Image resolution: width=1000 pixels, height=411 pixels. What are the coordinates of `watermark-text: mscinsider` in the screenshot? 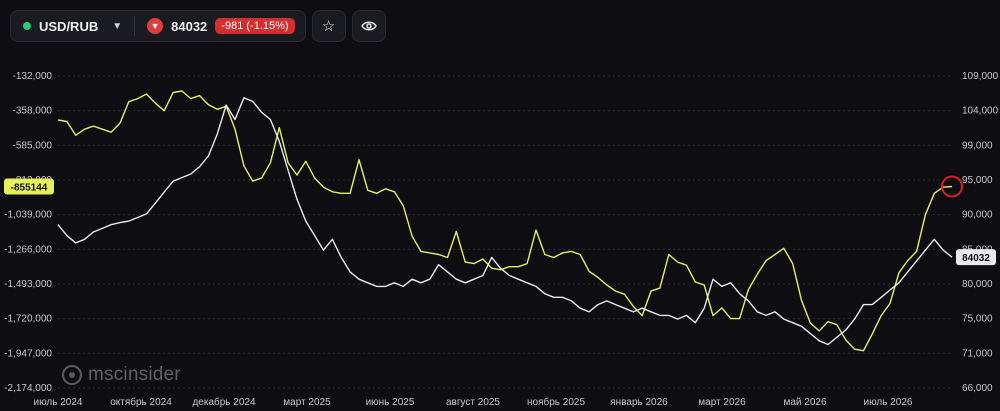 It's located at (134, 374).